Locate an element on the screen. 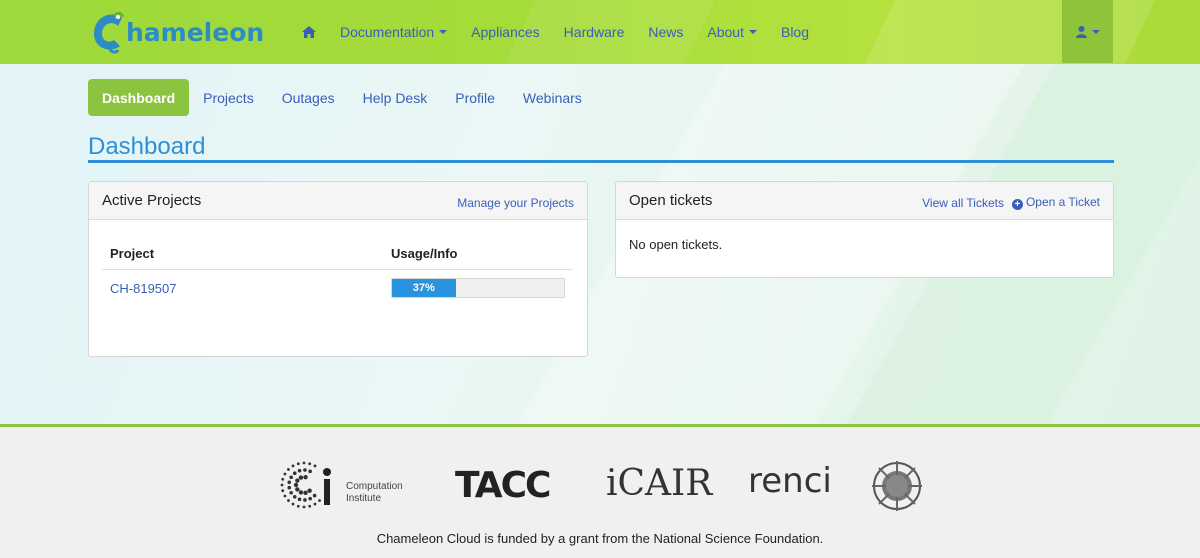 This screenshot has width=1200, height=558. nav-blog: Blog is located at coordinates (795, 32).